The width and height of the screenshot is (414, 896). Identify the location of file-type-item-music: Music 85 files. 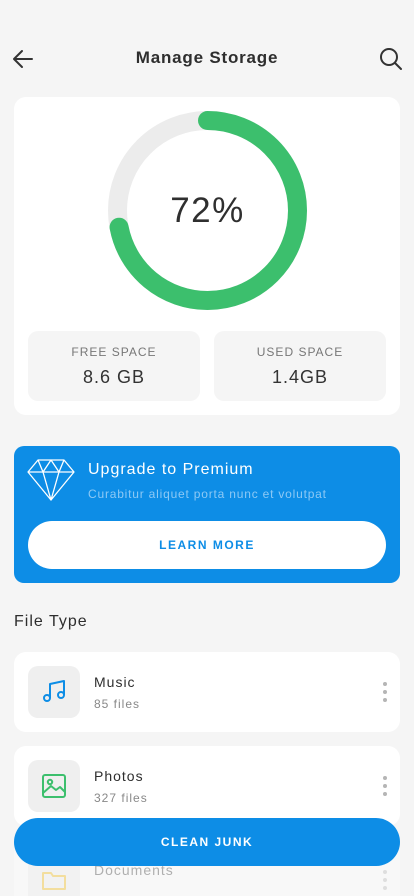
(207, 692).